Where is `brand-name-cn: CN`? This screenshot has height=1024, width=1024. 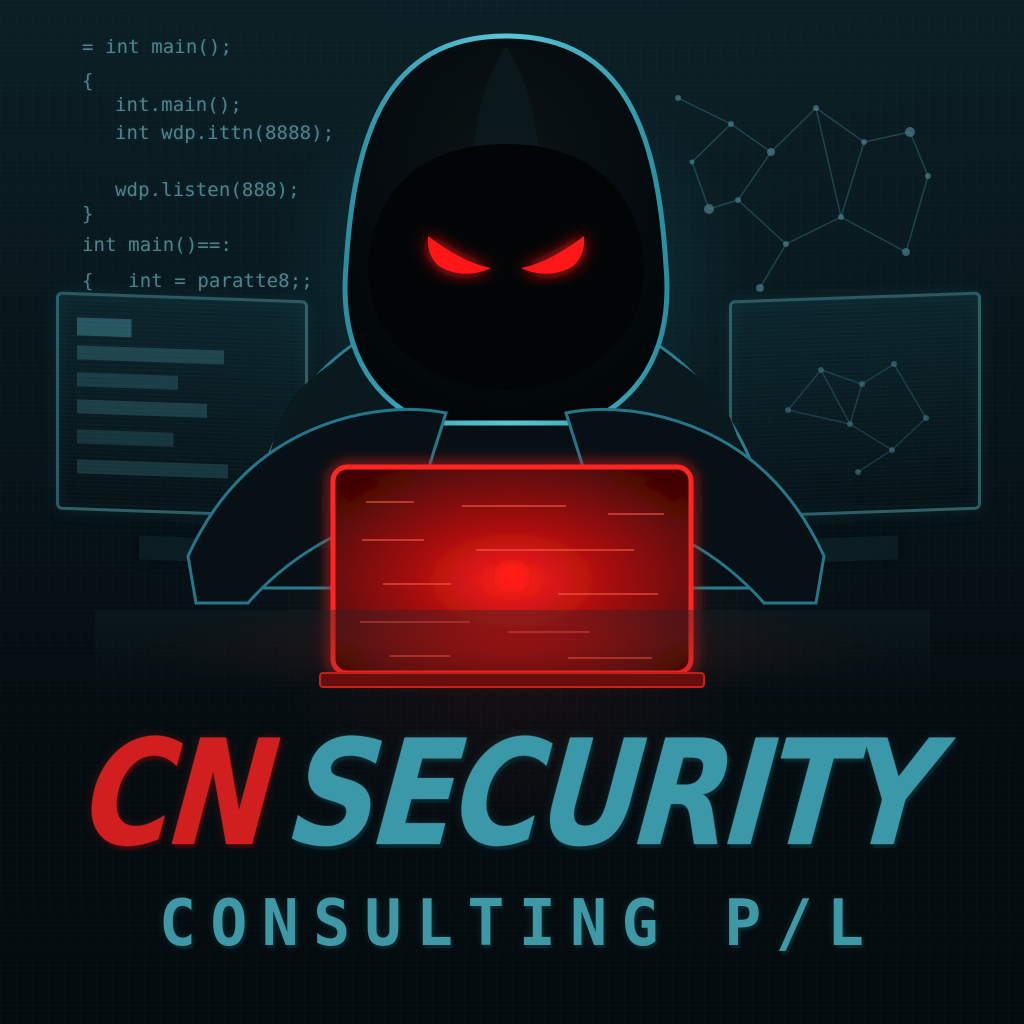
brand-name-cn: CN is located at coordinates (180, 794).